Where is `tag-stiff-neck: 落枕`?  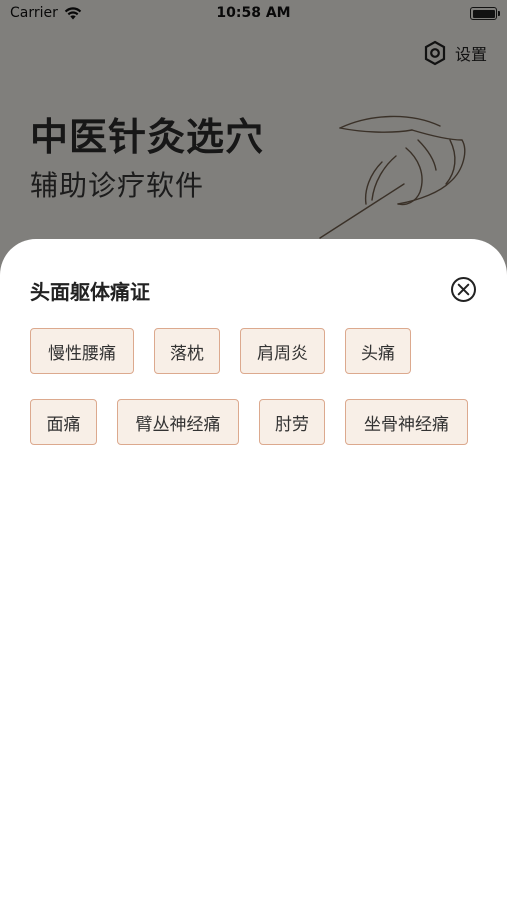 tag-stiff-neck: 落枕 is located at coordinates (187, 351).